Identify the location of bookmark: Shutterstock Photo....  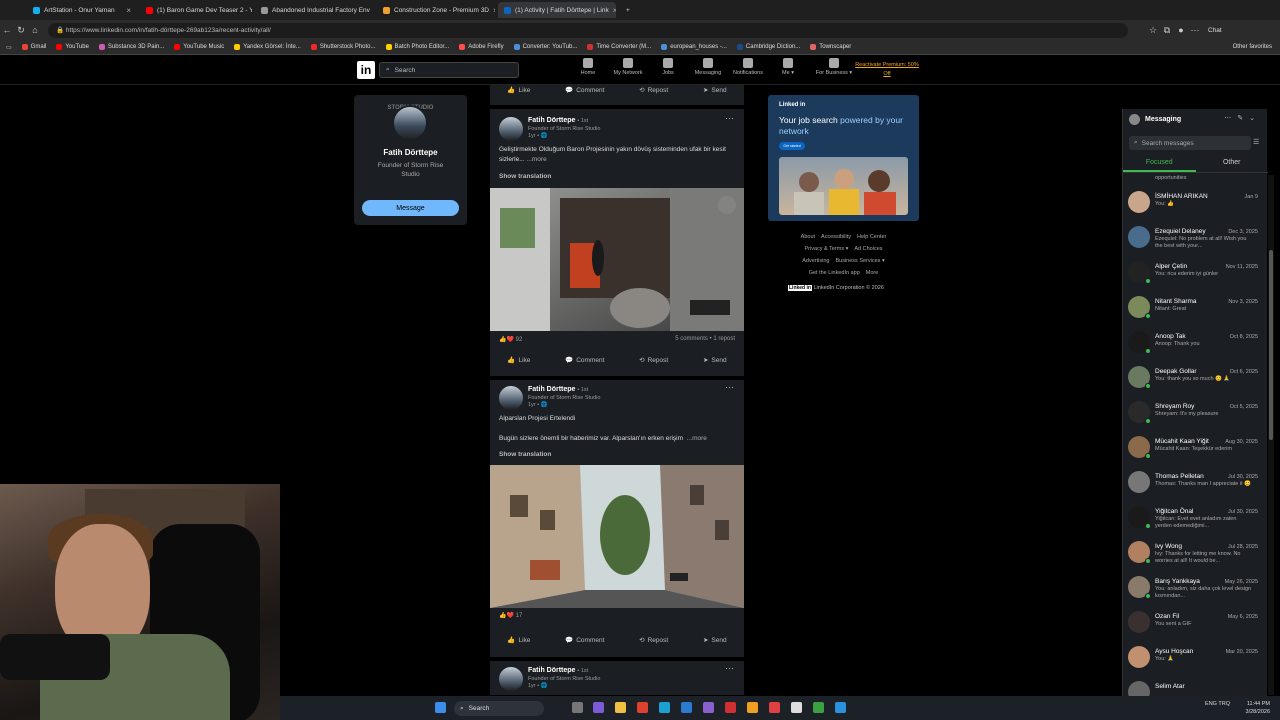
(343, 47).